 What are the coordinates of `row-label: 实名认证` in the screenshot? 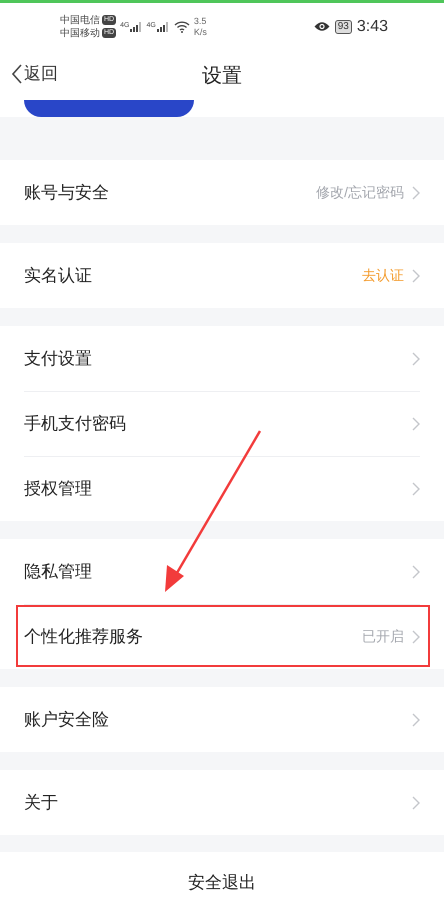 It's located at (58, 276).